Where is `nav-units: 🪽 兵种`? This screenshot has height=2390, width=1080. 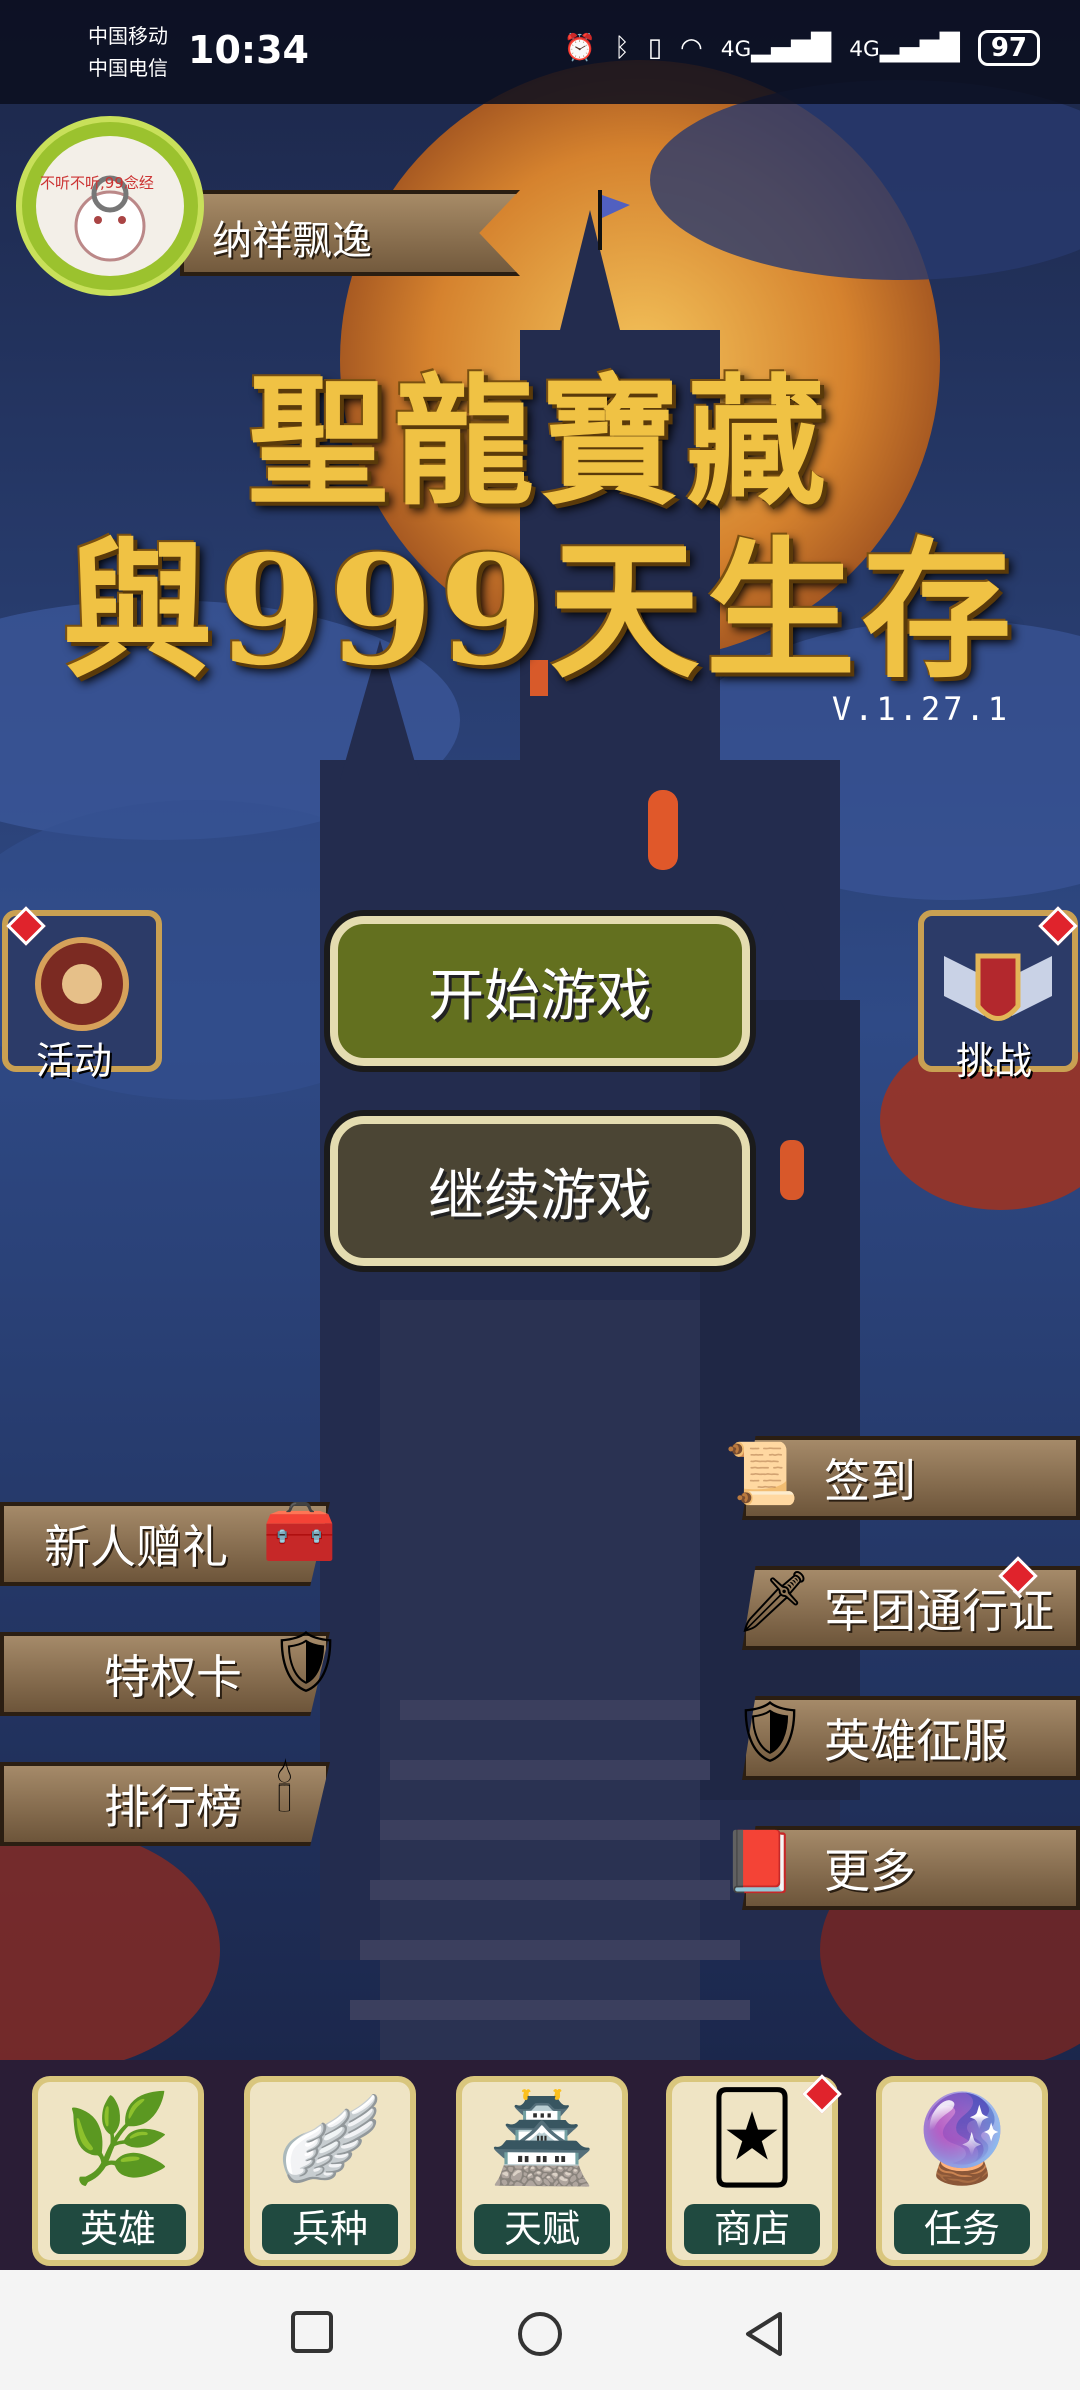
nav-units: 🪽 兵种 is located at coordinates (330, 2171).